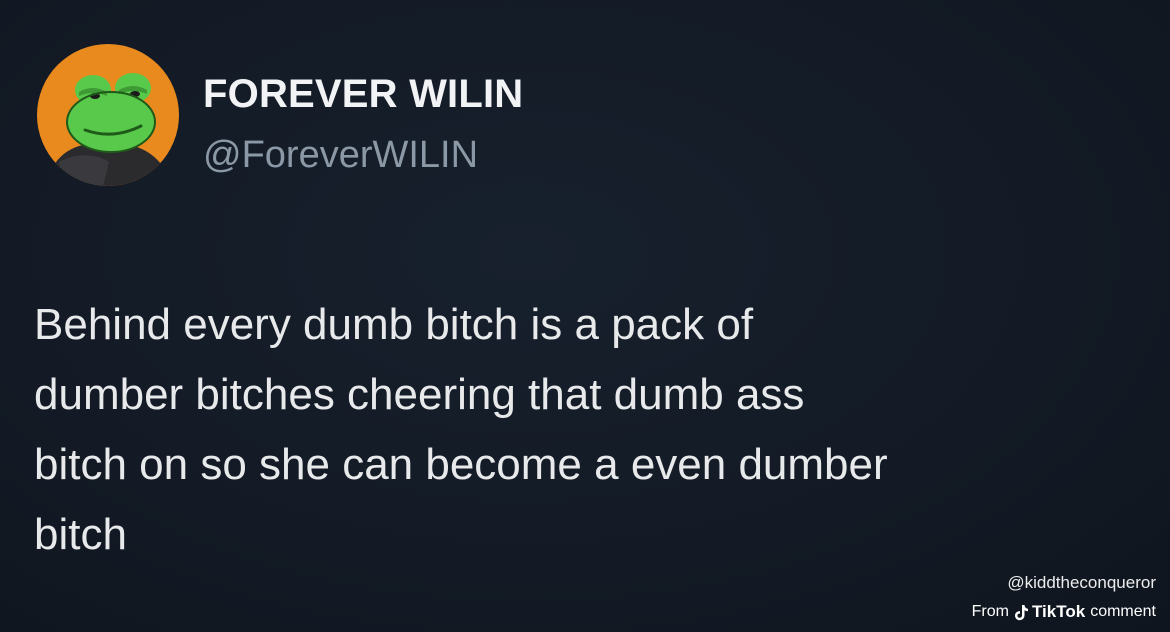 Image resolution: width=1170 pixels, height=632 pixels. I want to click on tweet-text-line: bitch, so click(80, 534).